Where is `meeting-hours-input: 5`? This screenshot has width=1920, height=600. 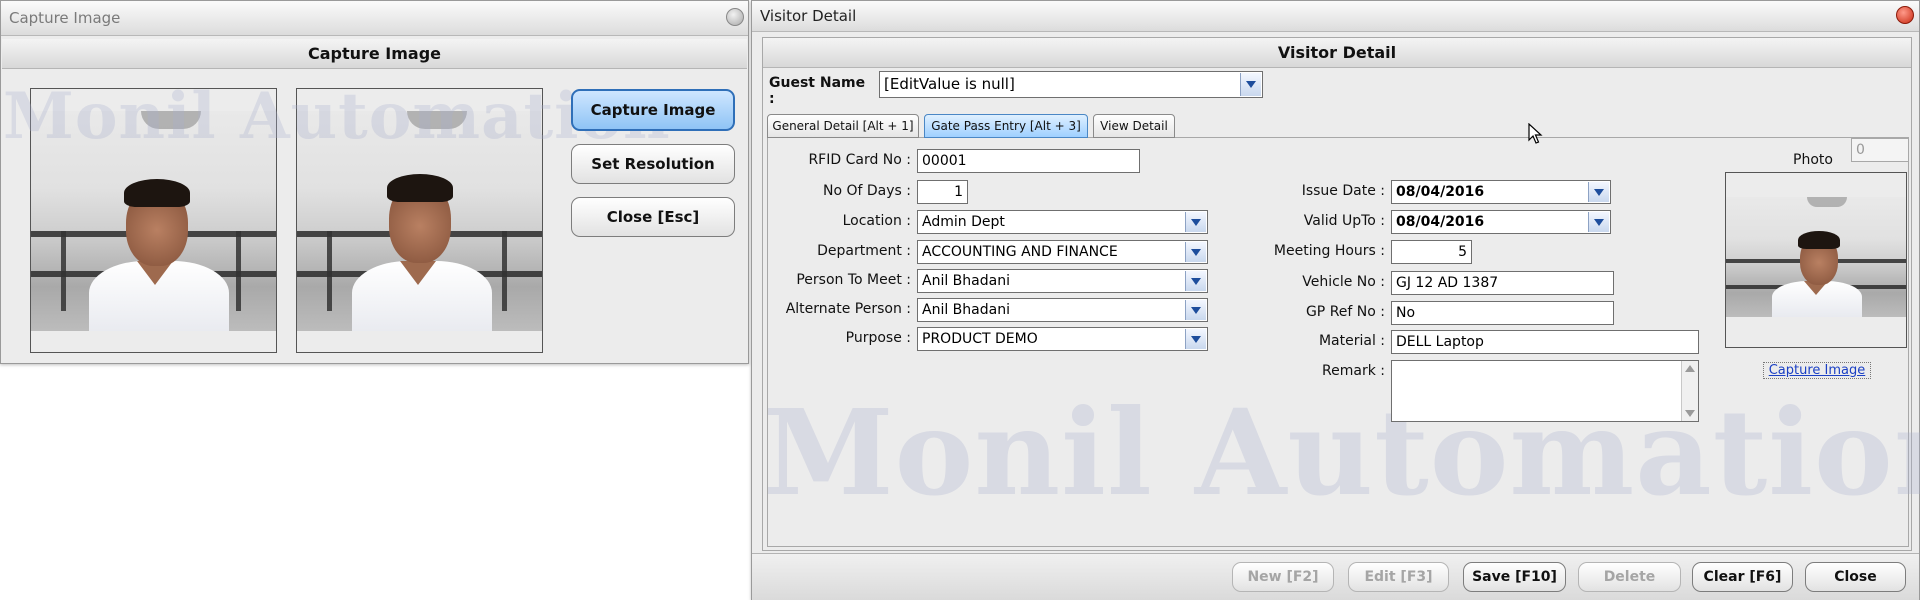 meeting-hours-input: 5 is located at coordinates (1431, 252).